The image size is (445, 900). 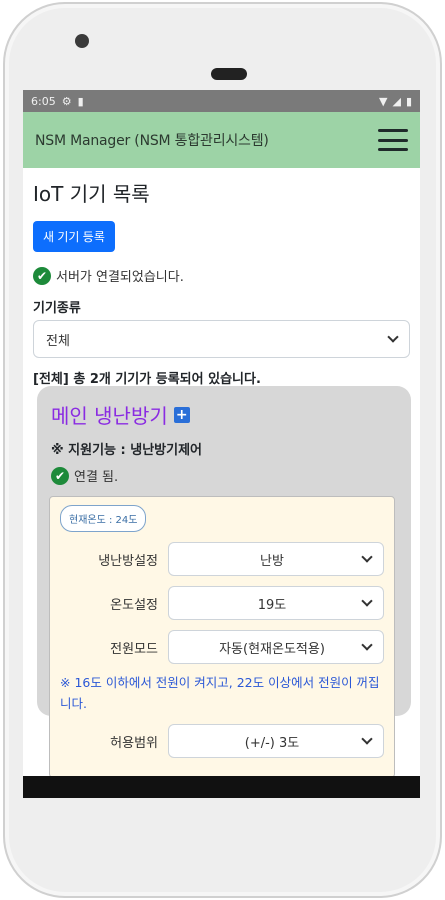 What do you see at coordinates (221, 275) in the screenshot?
I see `server-status: ✔ 서버가 연결되었습니다.` at bounding box center [221, 275].